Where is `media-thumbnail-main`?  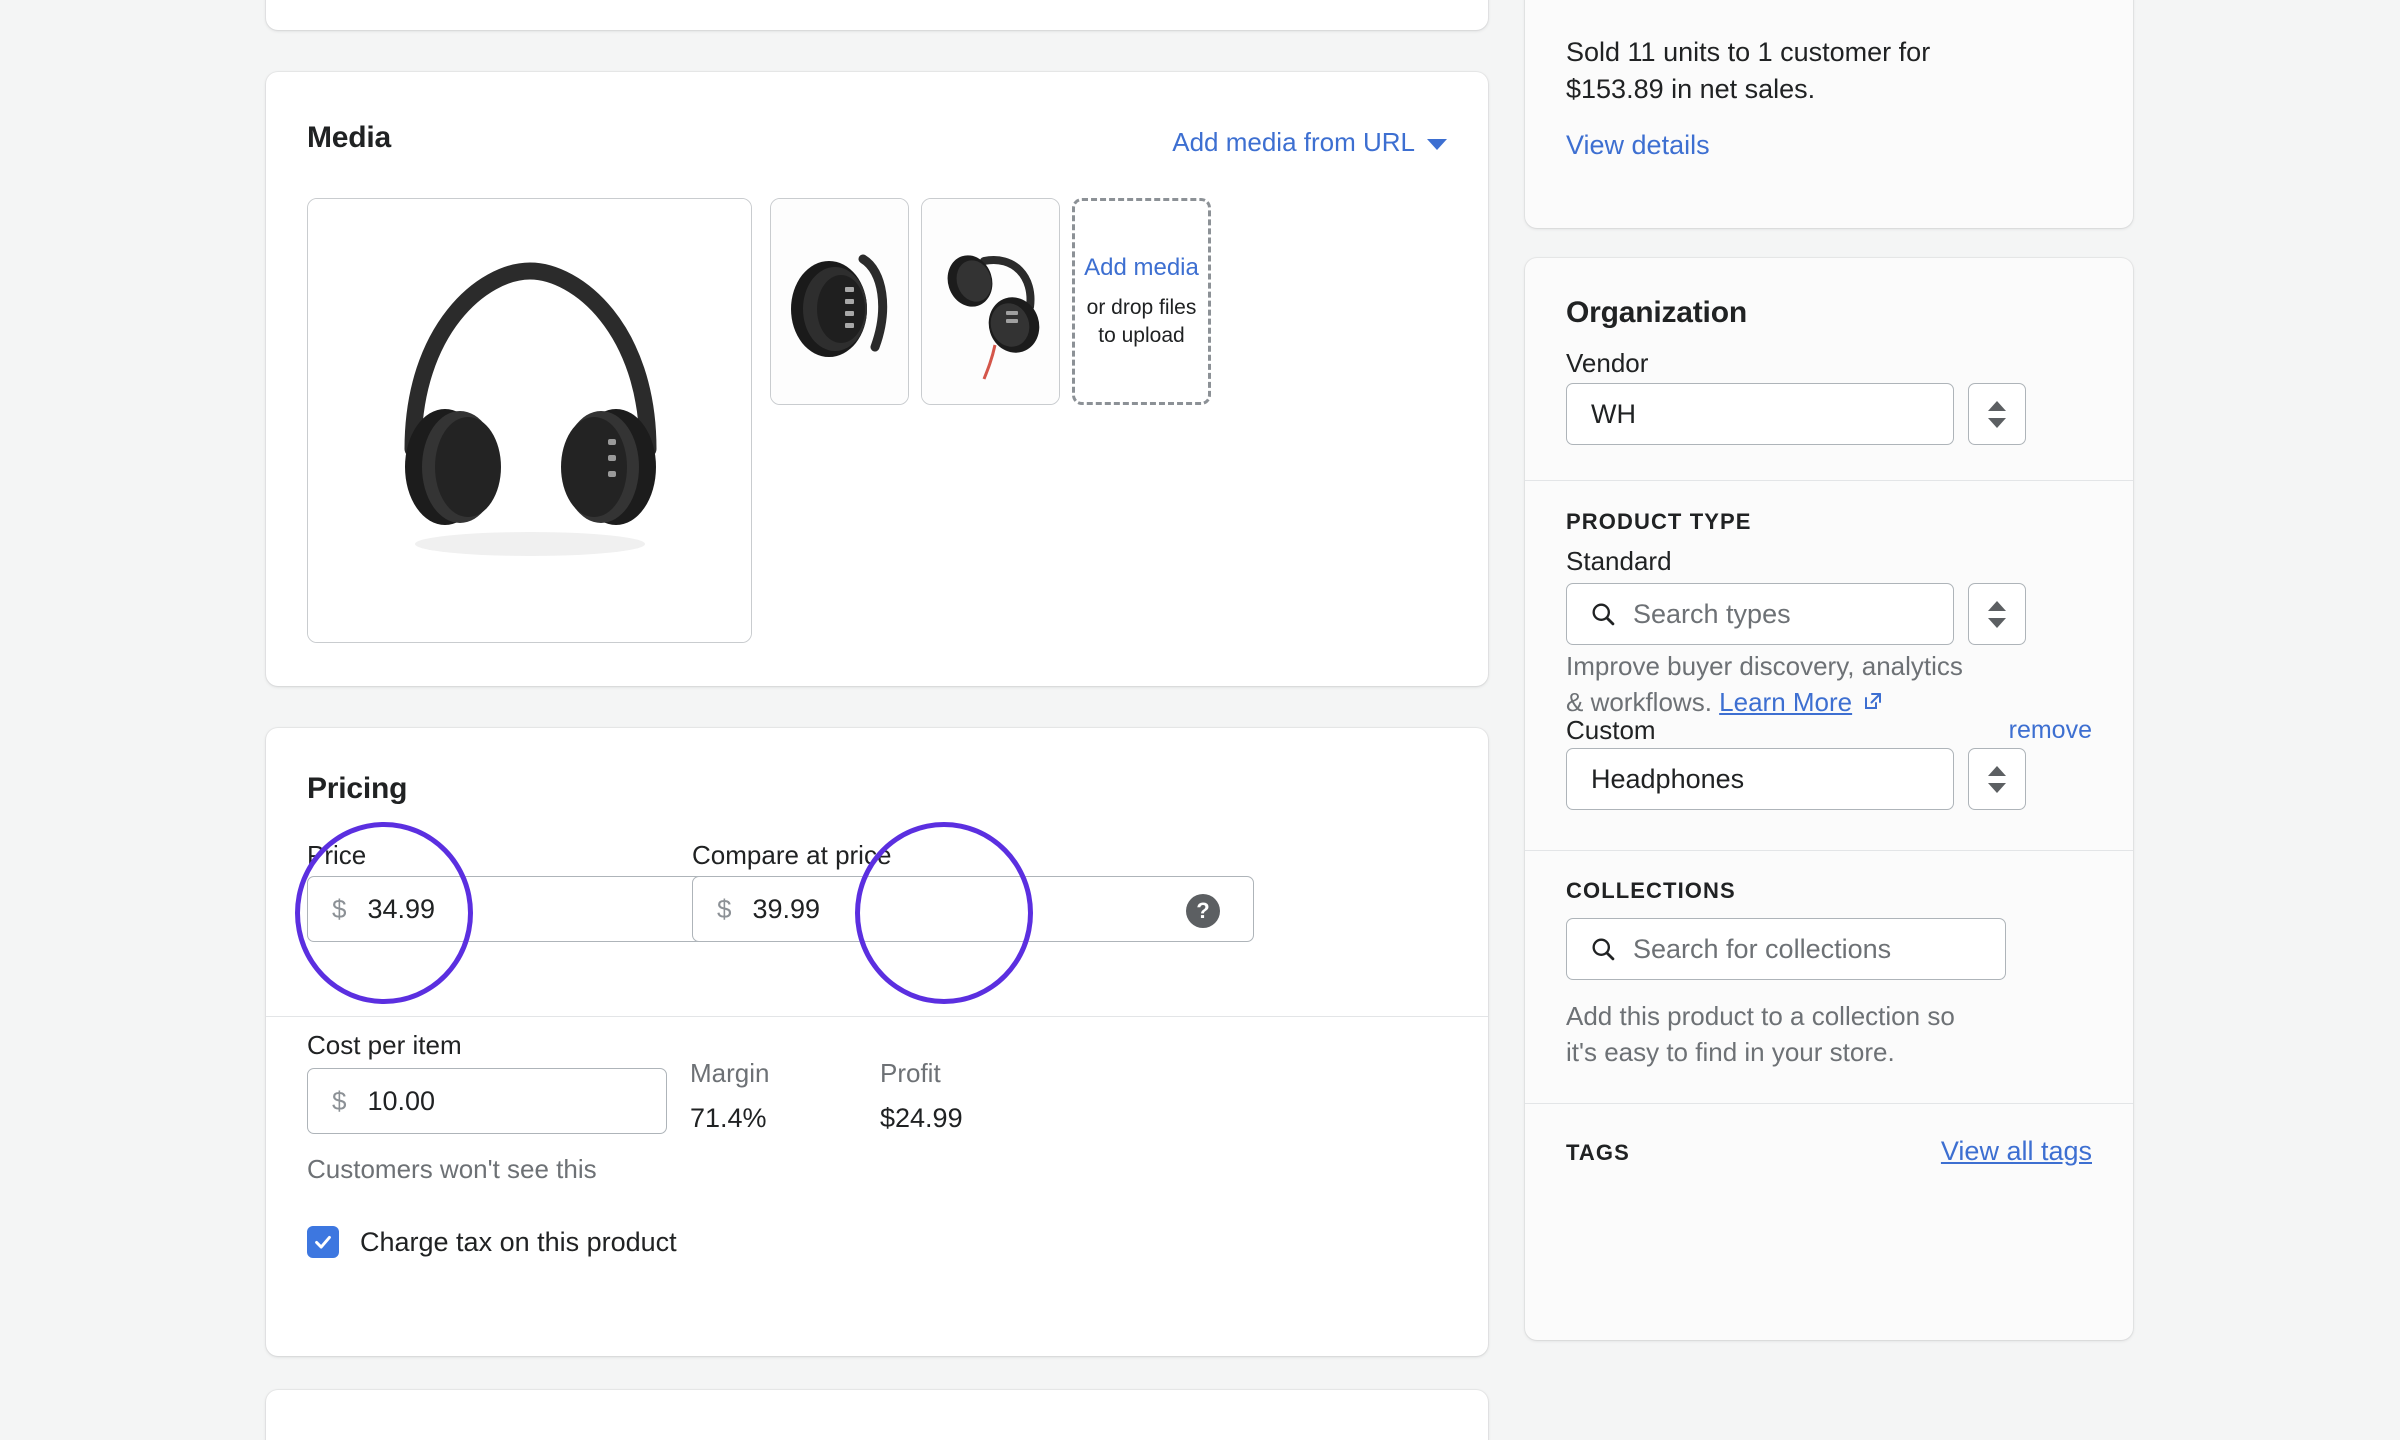 media-thumbnail-main is located at coordinates (529, 420).